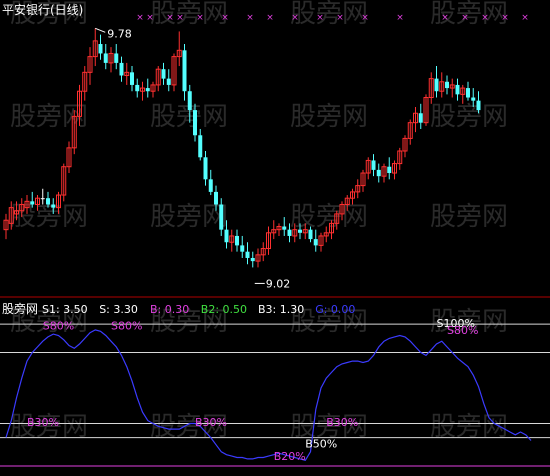 This screenshot has height=476, width=550. What do you see at coordinates (321, 443) in the screenshot?
I see `indicator-level-label: B50%` at bounding box center [321, 443].